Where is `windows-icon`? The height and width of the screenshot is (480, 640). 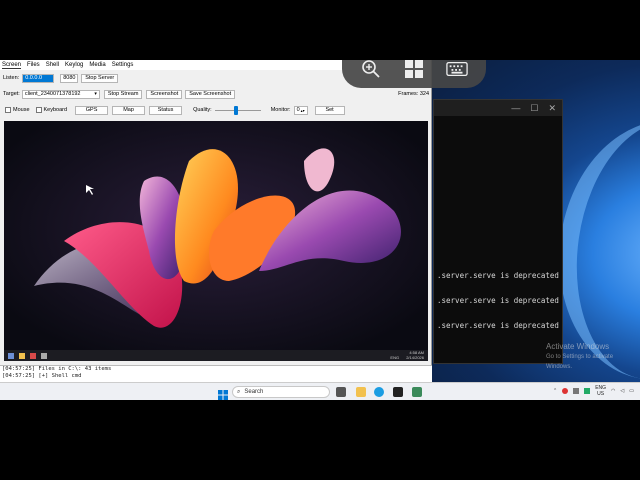
windows-icon is located at coordinates (414, 70).